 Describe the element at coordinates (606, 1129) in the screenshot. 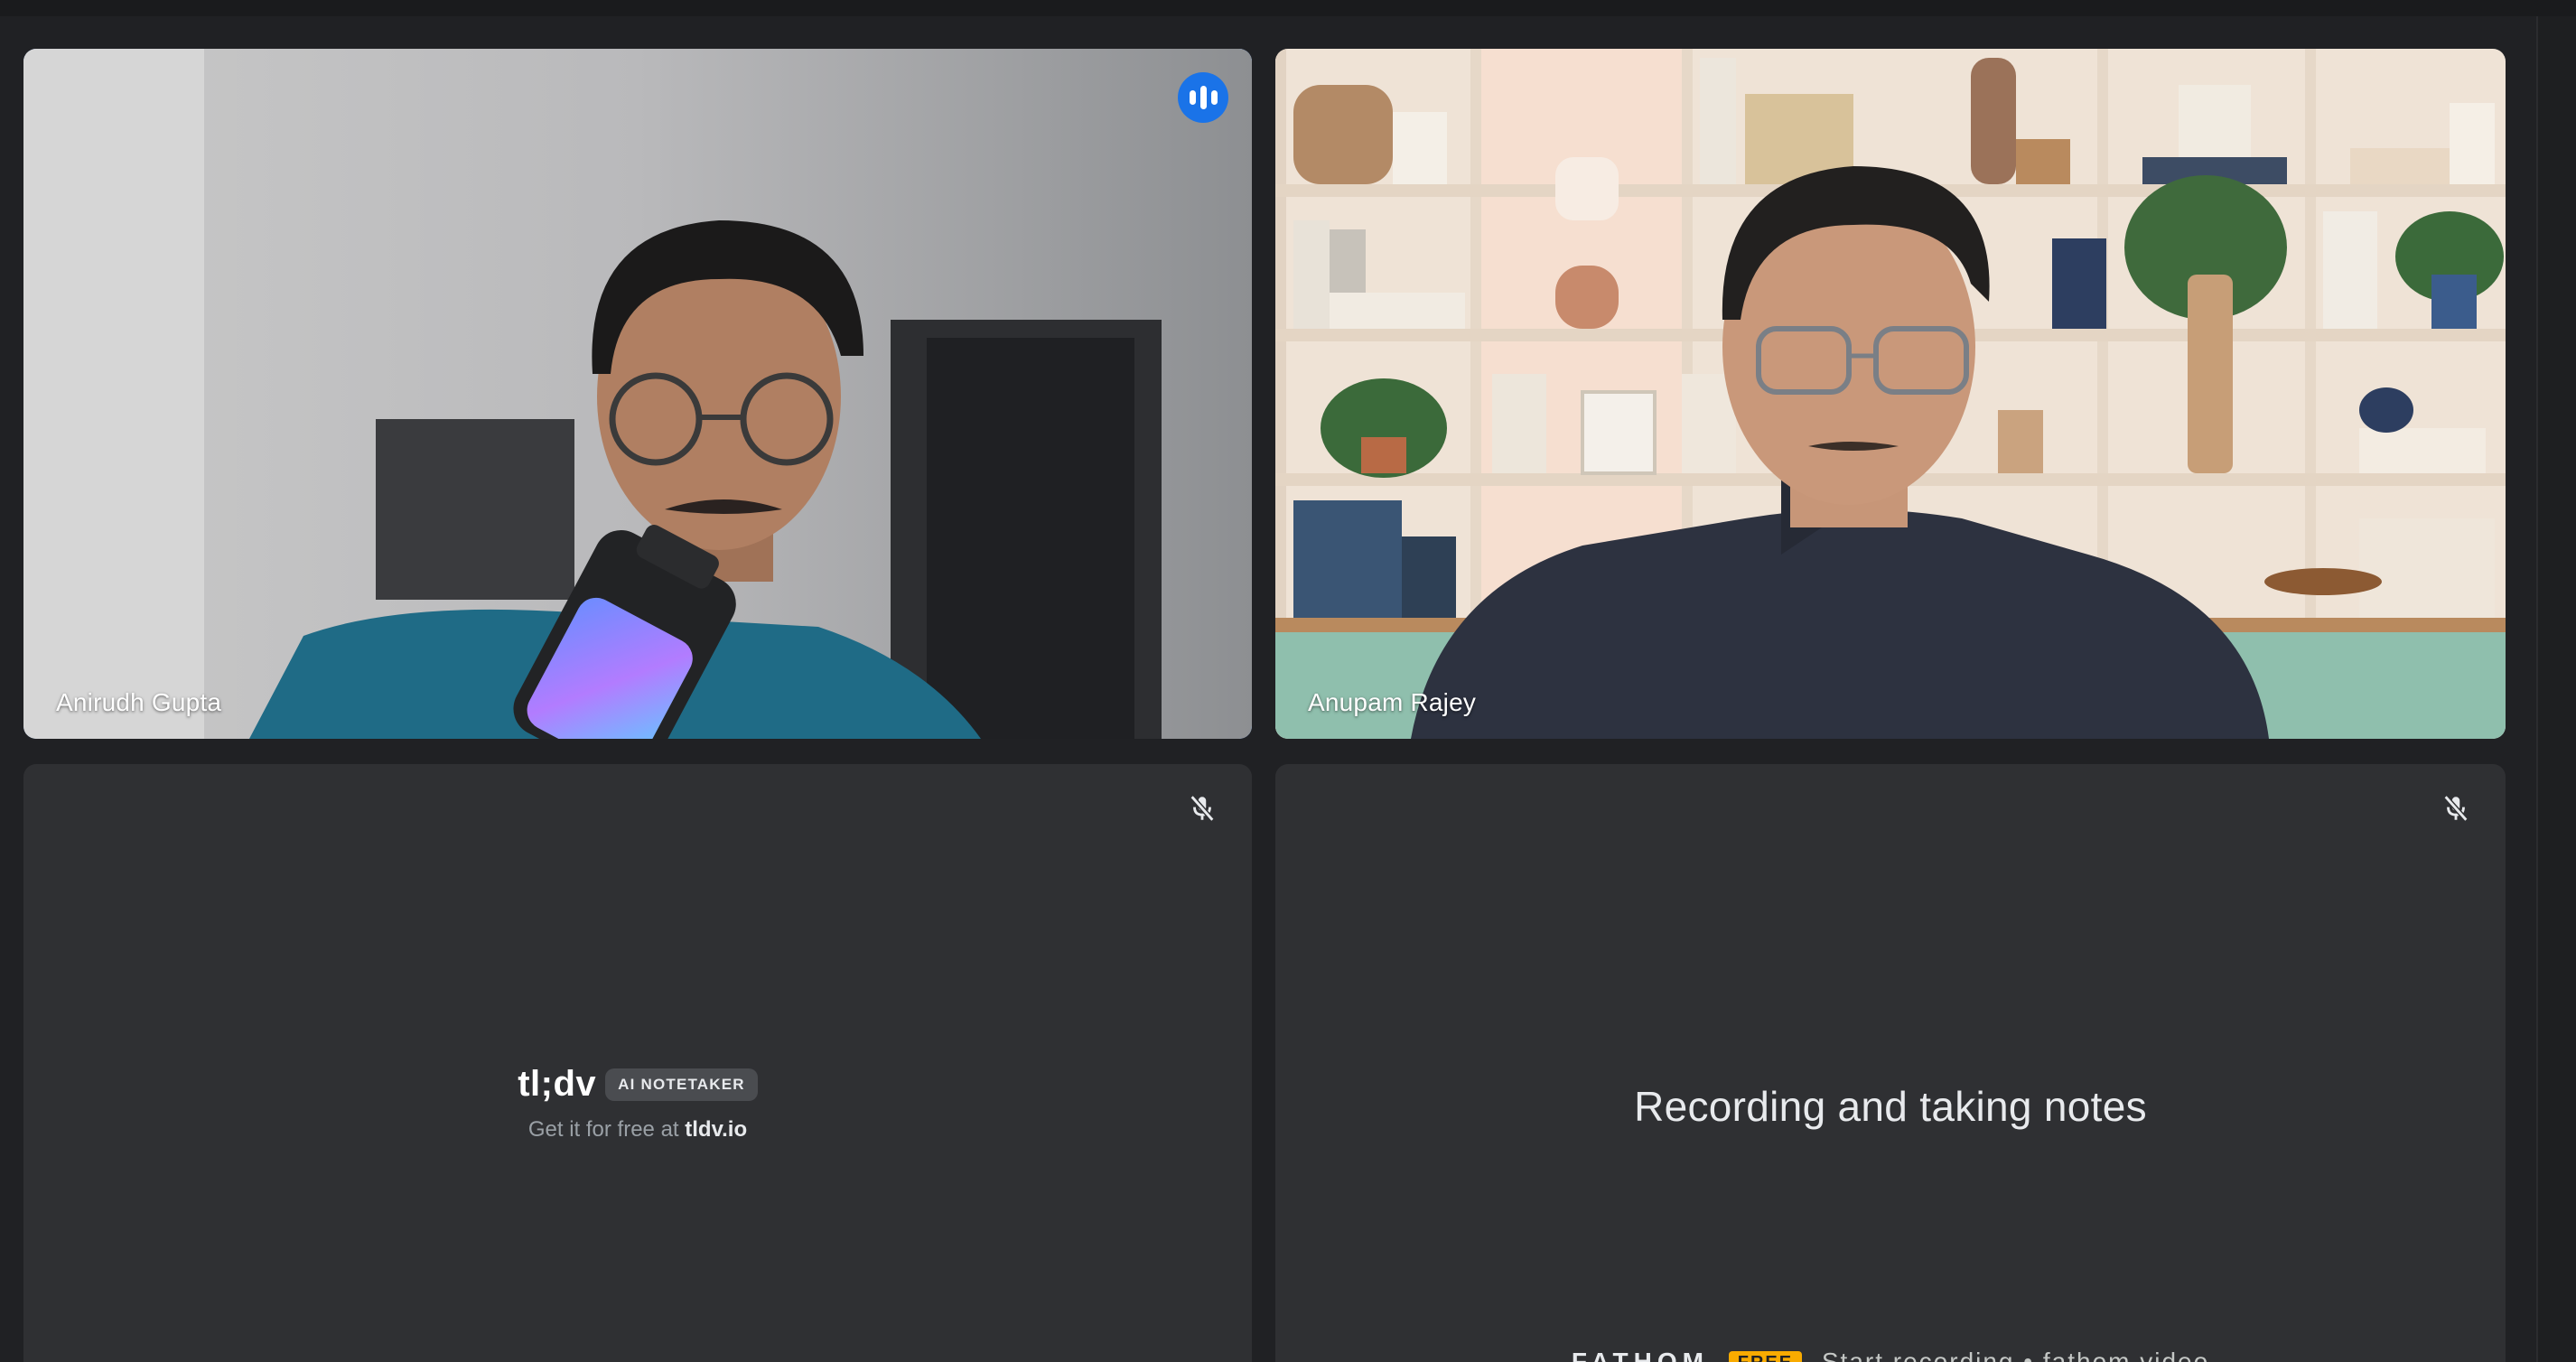

I see `tldv-tagline-text: Get it for free at` at that location.